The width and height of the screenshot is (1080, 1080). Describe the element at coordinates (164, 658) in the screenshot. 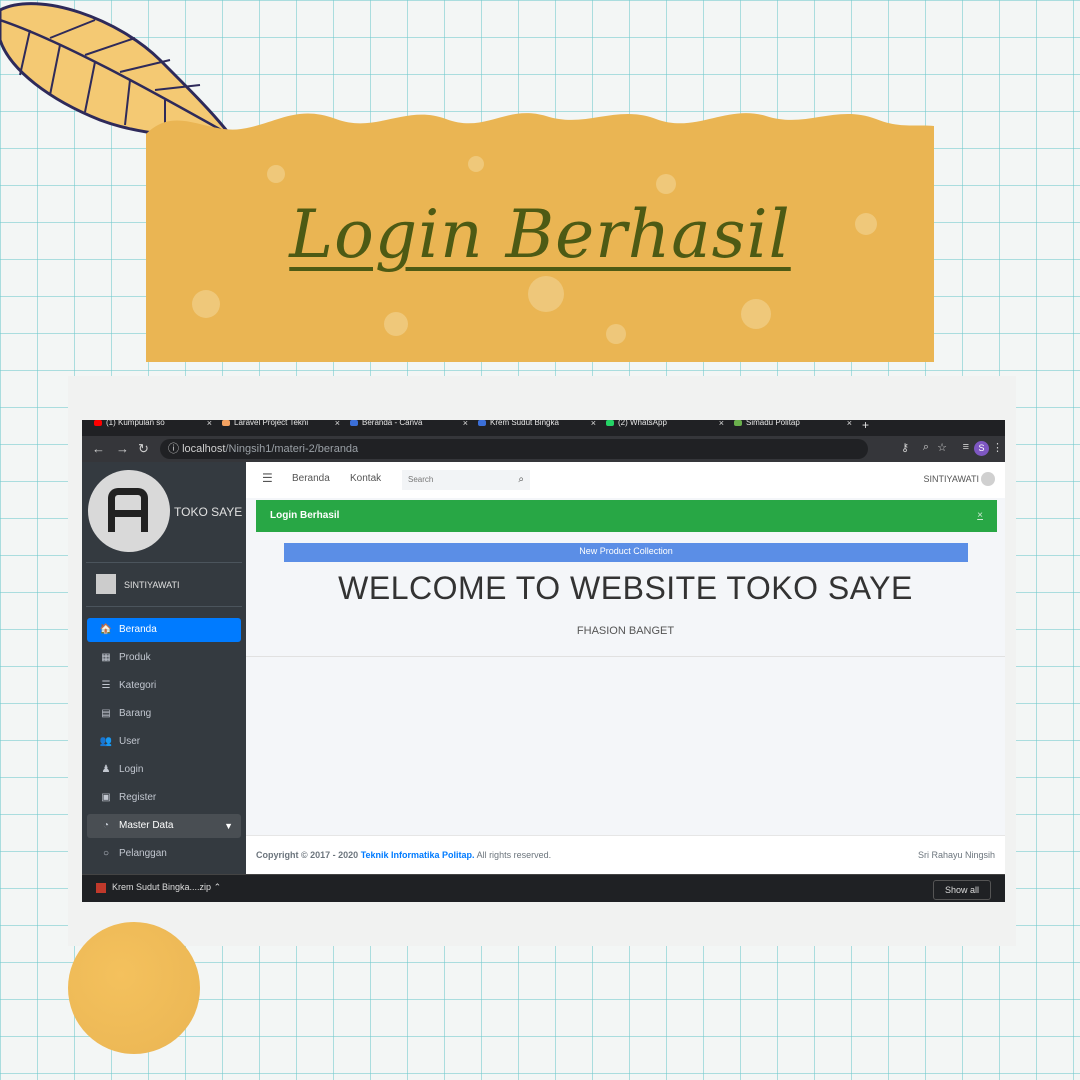

I see `sidebar-item-produk: ▦ Produk` at that location.